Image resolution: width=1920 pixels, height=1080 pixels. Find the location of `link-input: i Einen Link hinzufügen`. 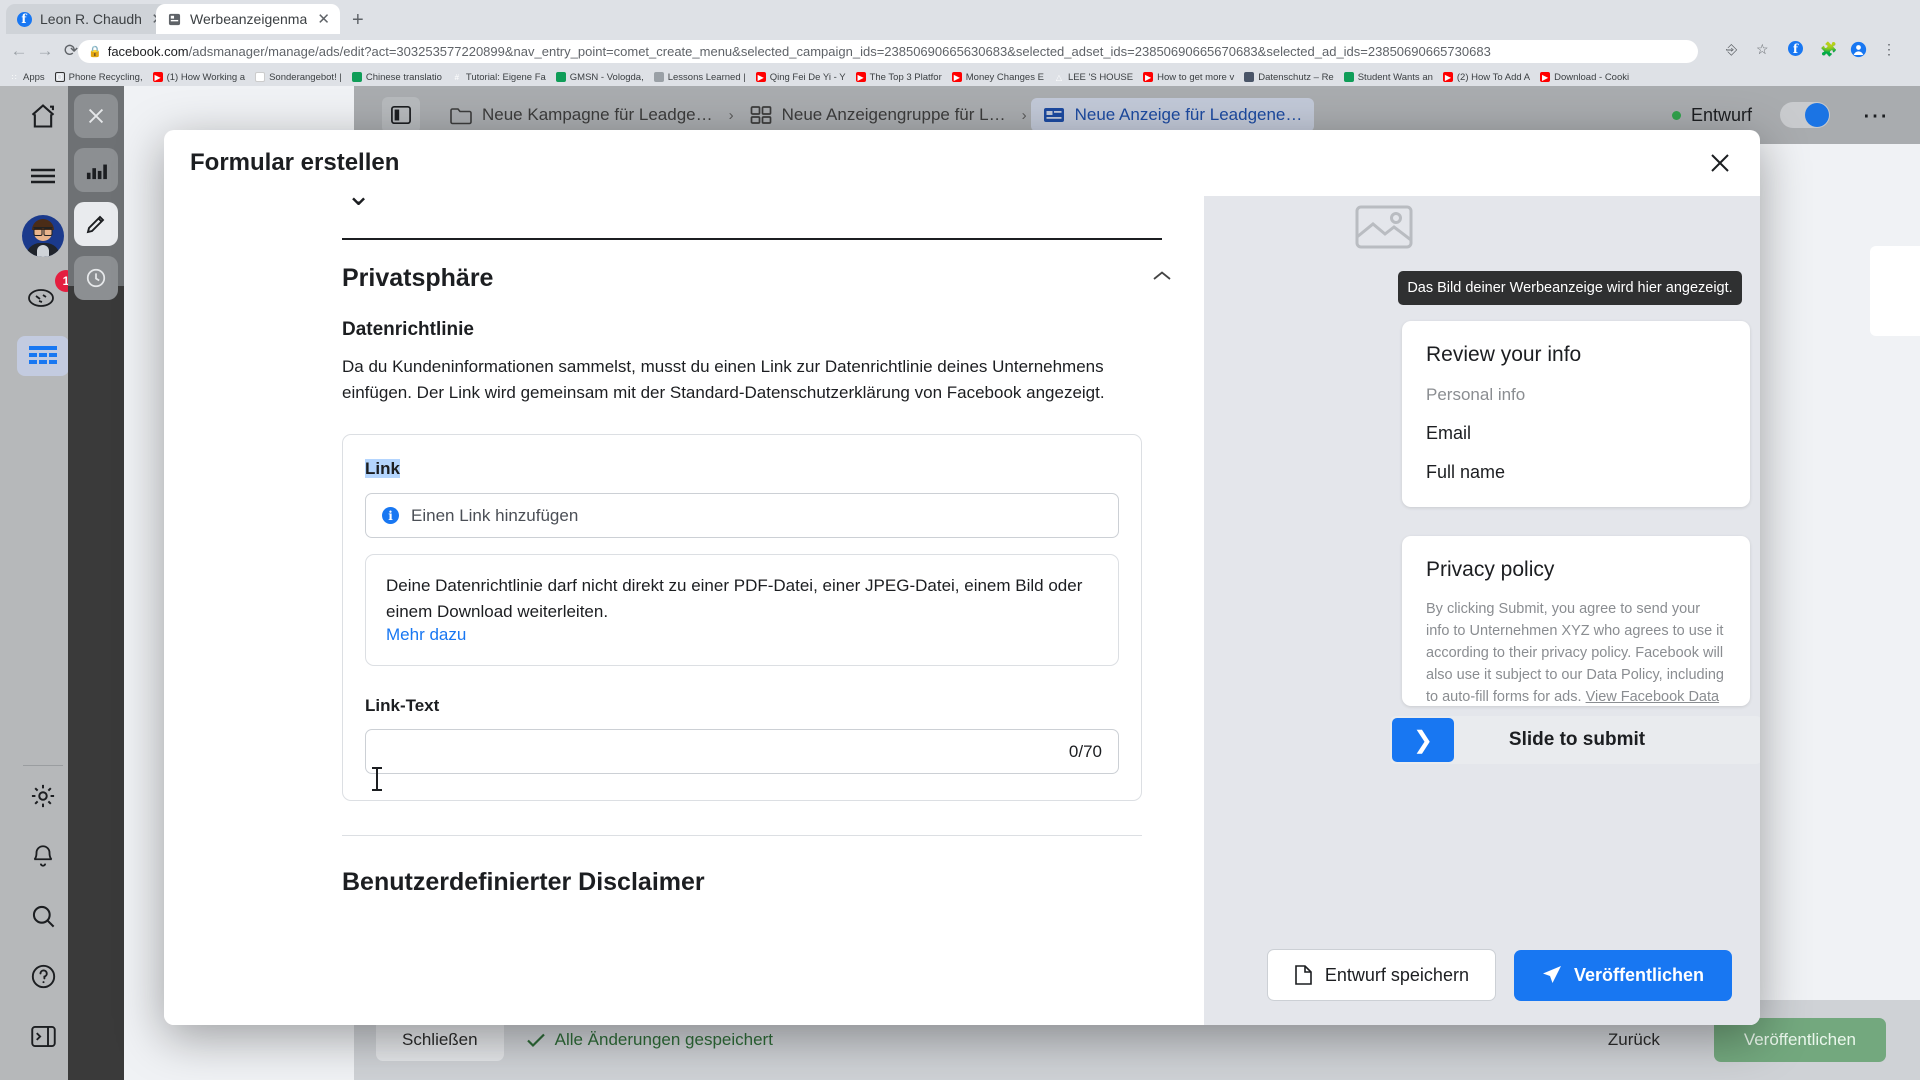

link-input: i Einen Link hinzufügen is located at coordinates (742, 515).